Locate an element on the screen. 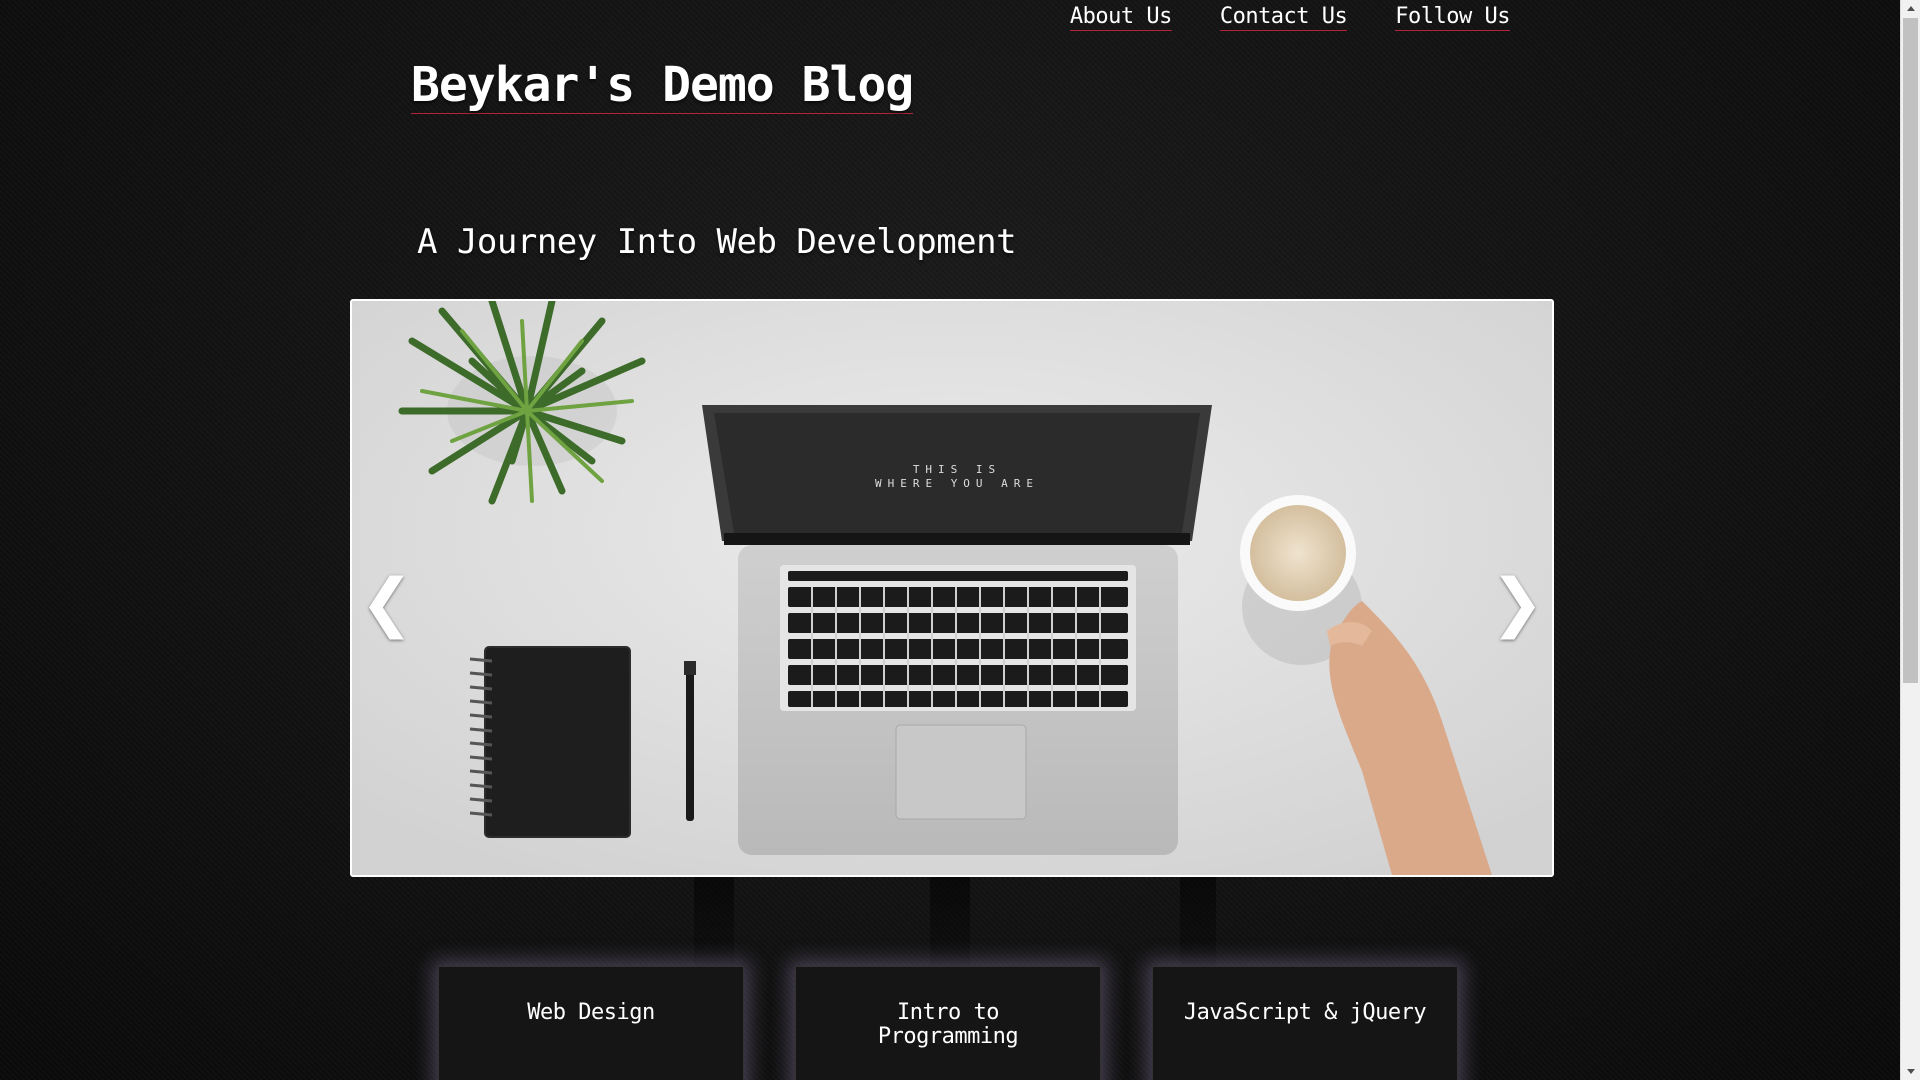  chevron-down-icon is located at coordinates (1910, 1071).